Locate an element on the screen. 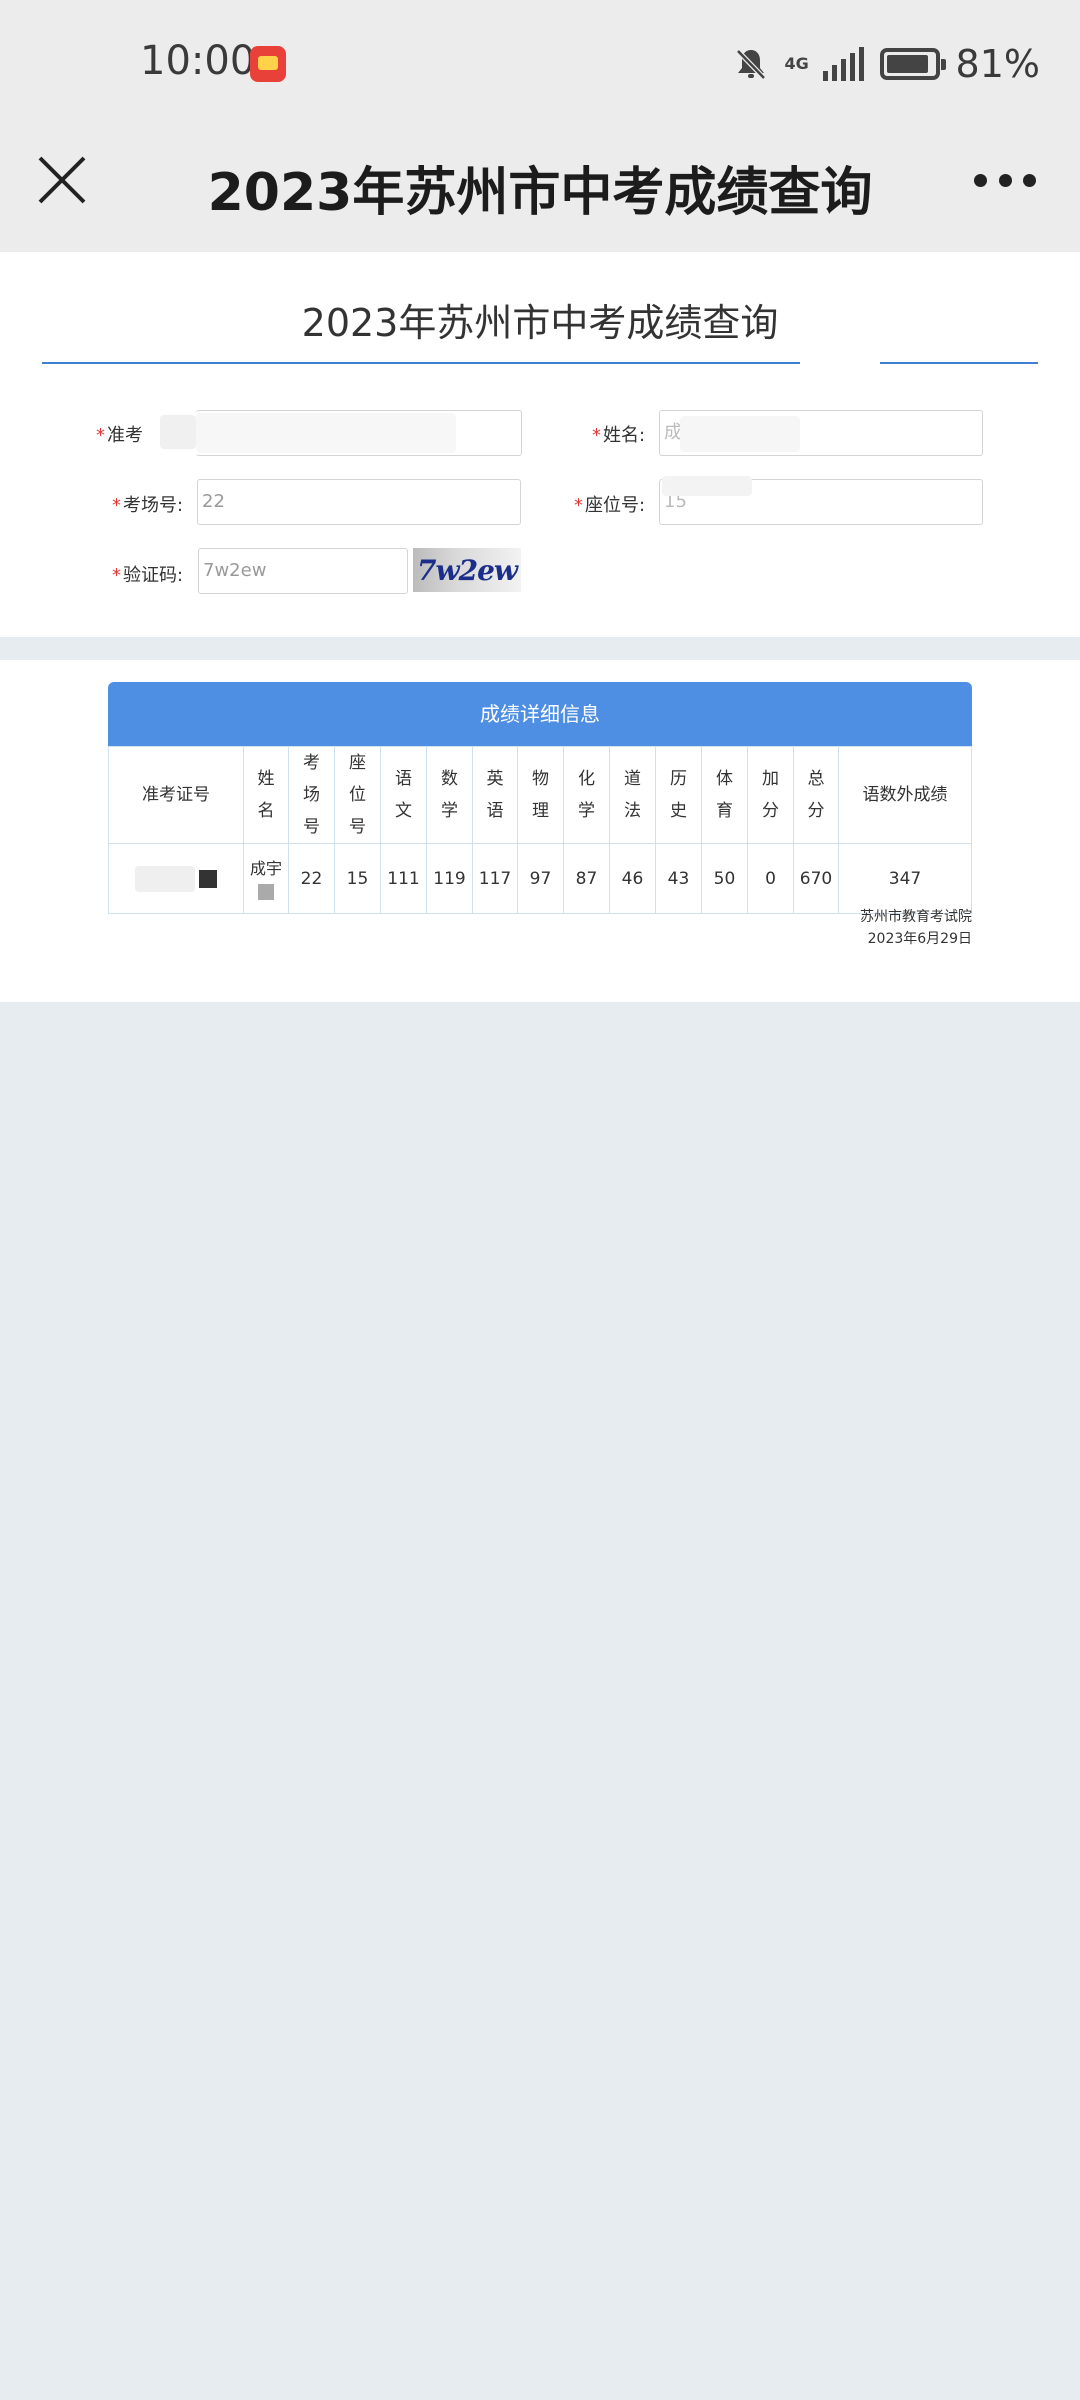 The width and height of the screenshot is (1080, 2400). column-header-label: 姓名 is located at coordinates (266, 795).